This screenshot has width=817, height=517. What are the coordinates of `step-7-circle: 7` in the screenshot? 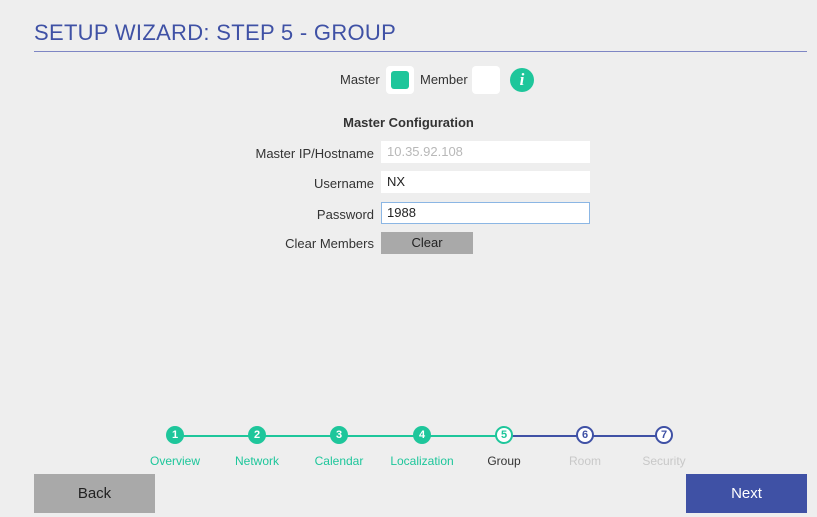 It's located at (664, 435).